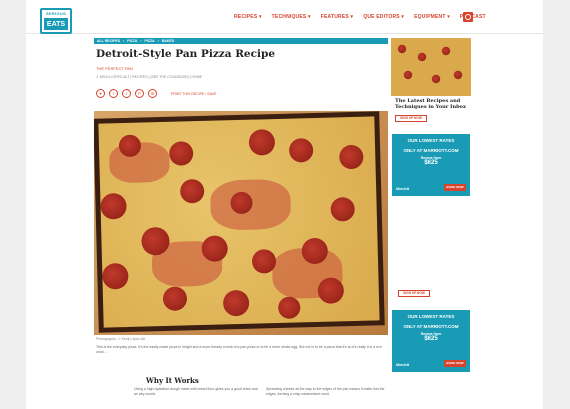 The height and width of the screenshot is (409, 570). Describe the element at coordinates (56, 13) in the screenshot. I see `logo-top-text: SERIOUS` at that location.